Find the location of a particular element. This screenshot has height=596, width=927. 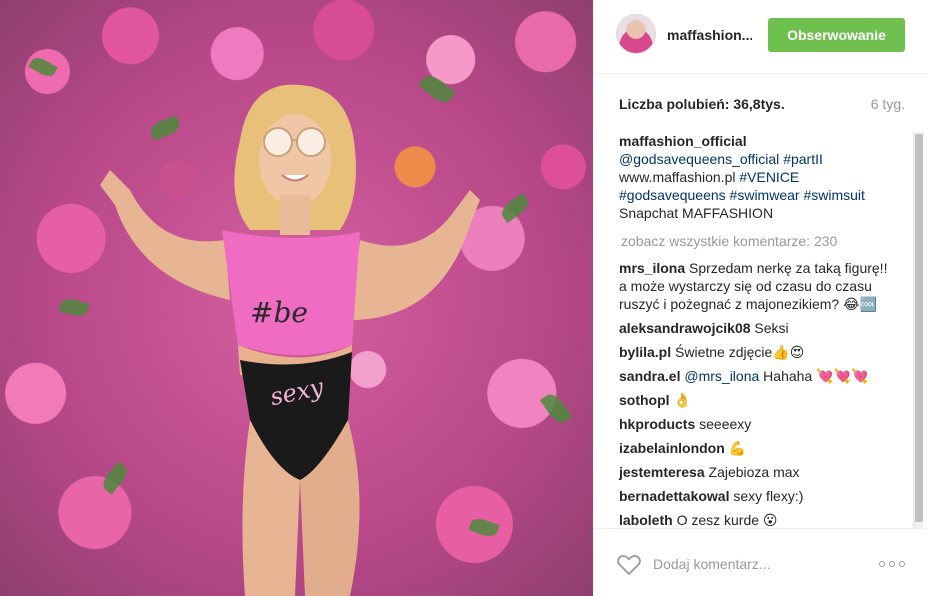

more-options-icon is located at coordinates (892, 565).